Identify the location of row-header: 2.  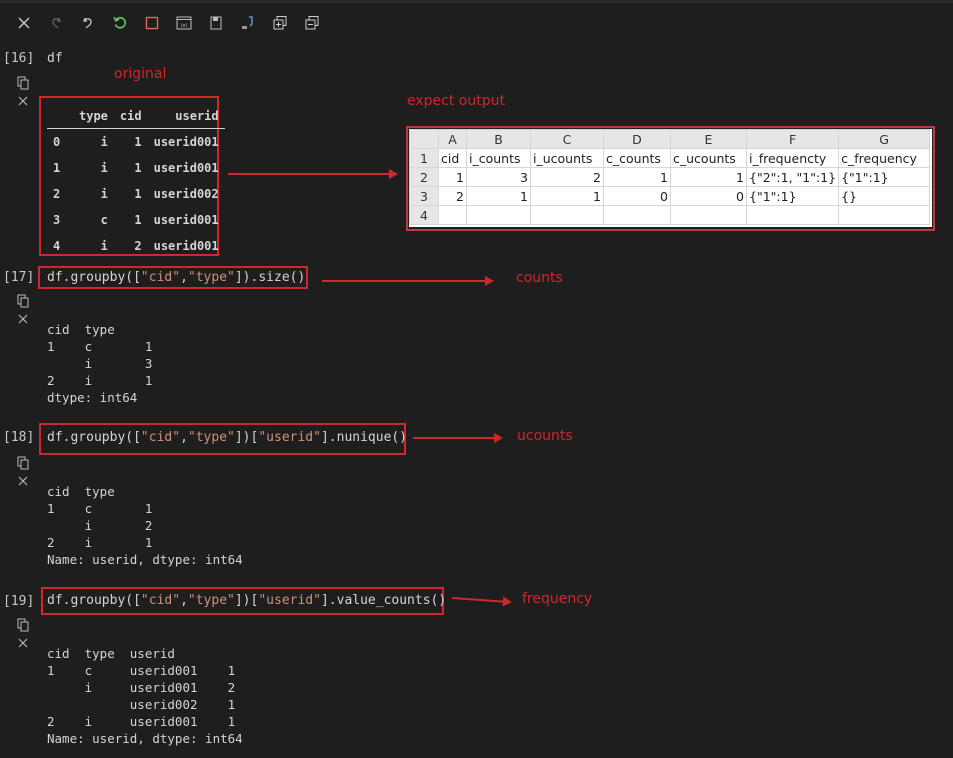
(424, 177).